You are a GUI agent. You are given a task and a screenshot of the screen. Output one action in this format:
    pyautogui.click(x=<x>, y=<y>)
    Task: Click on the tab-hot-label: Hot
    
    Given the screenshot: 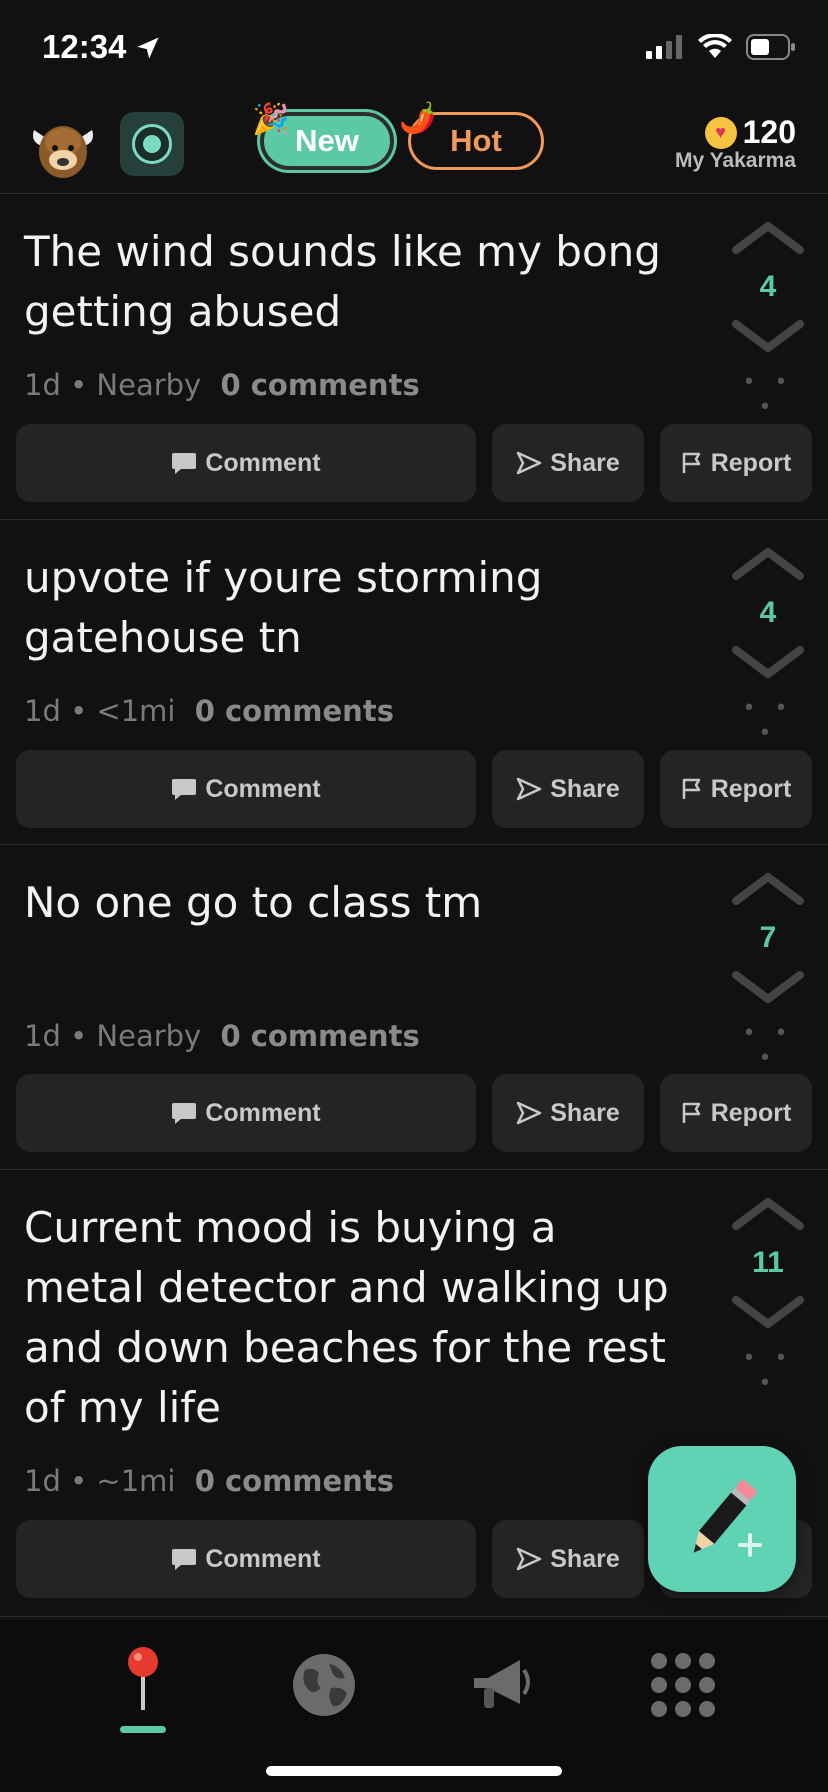 What is the action you would take?
    pyautogui.click(x=476, y=140)
    